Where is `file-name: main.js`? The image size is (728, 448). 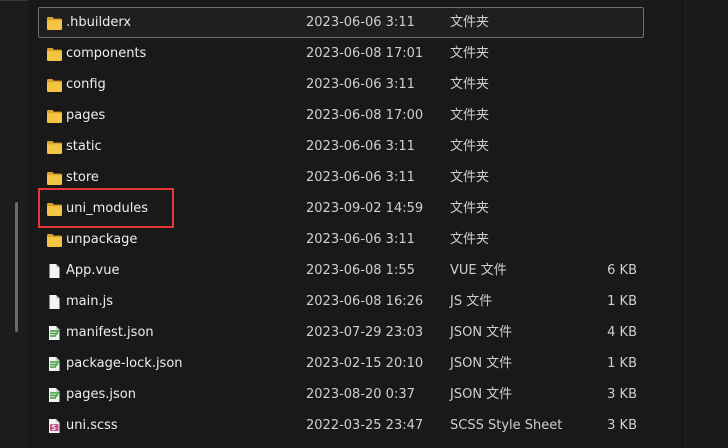 file-name: main.js is located at coordinates (89, 301).